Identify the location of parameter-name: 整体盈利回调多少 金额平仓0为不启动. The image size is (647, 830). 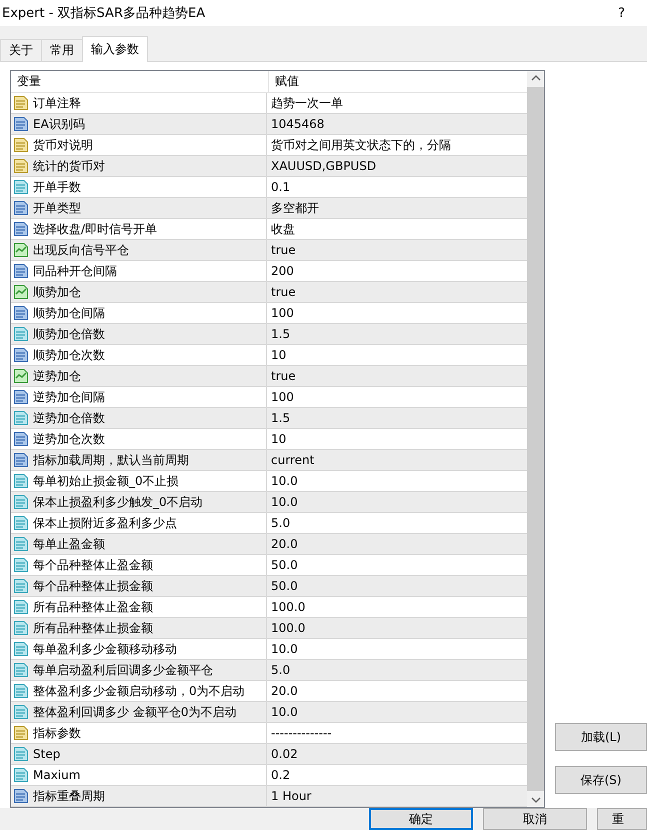
(134, 712).